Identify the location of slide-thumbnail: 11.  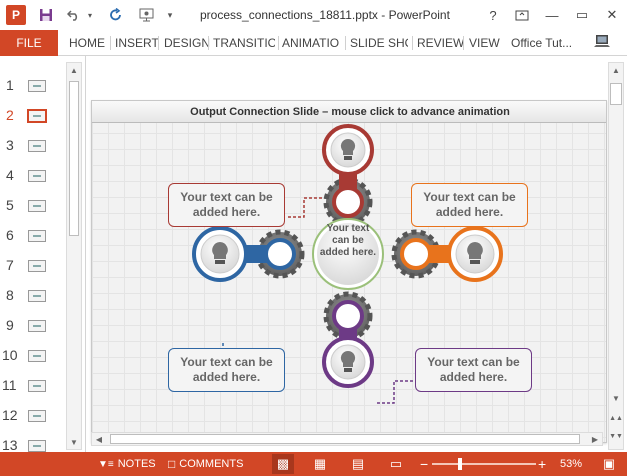
(33, 385).